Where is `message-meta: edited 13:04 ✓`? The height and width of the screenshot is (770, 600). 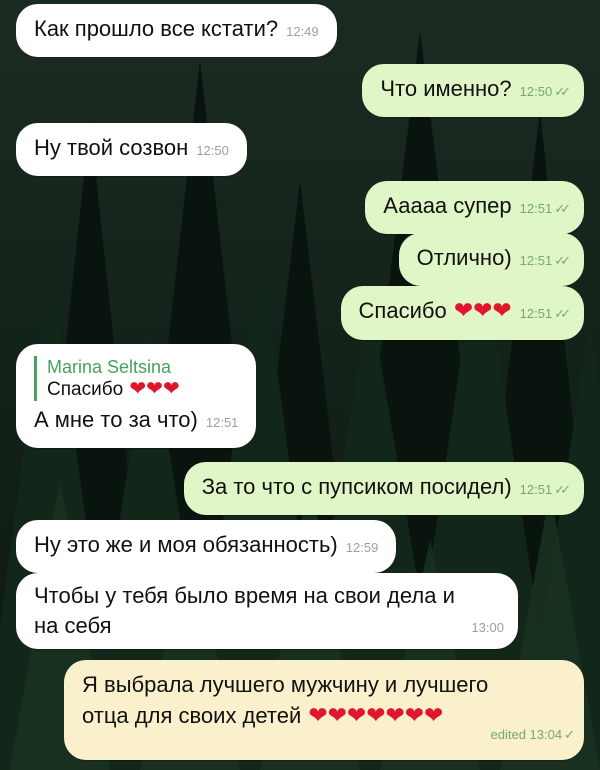 message-meta: edited 13:04 ✓ is located at coordinates (529, 733).